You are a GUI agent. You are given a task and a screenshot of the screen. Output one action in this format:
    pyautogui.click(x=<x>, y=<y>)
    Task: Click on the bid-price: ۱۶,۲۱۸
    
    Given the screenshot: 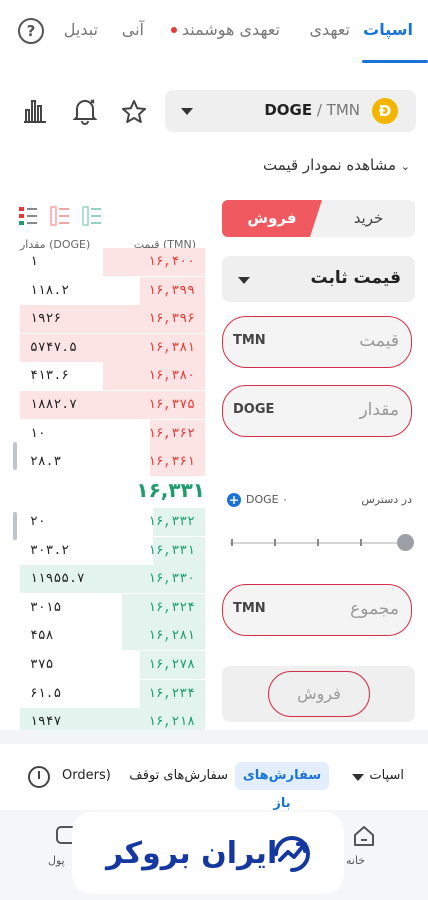 What is the action you would take?
    pyautogui.click(x=171, y=722)
    